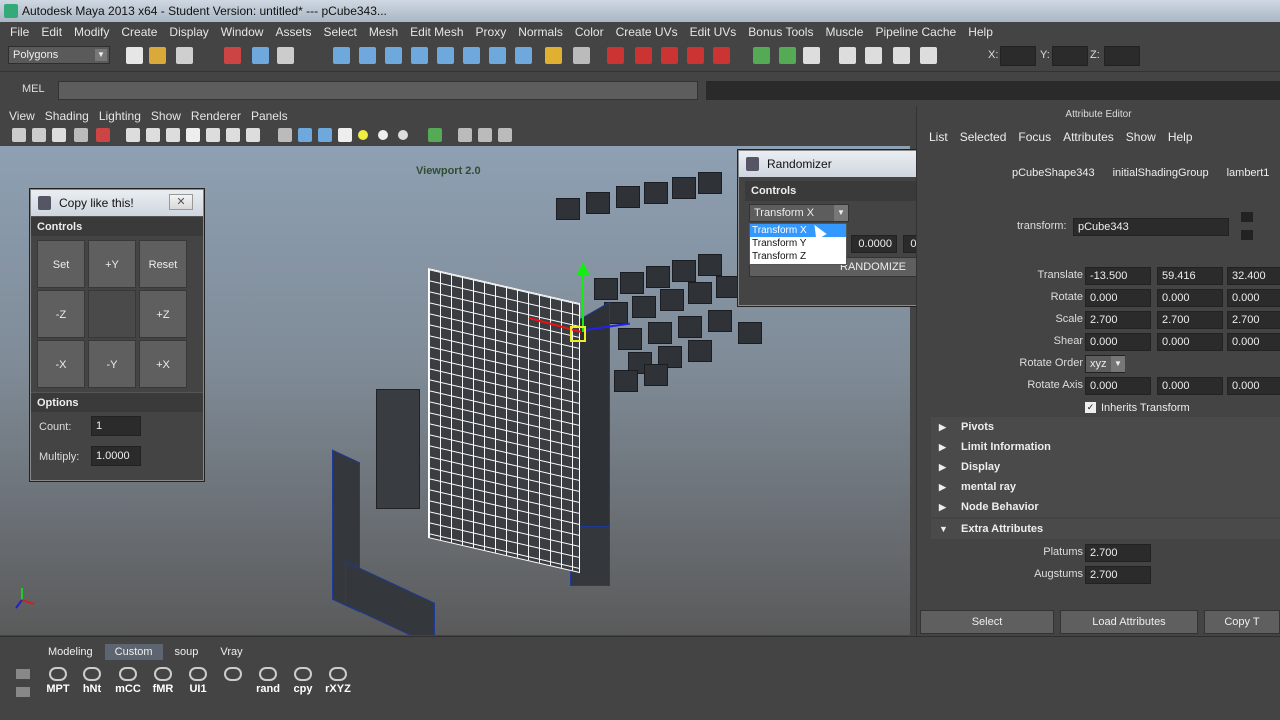  I want to click on tab-lambert: lambert1, so click(1248, 174).